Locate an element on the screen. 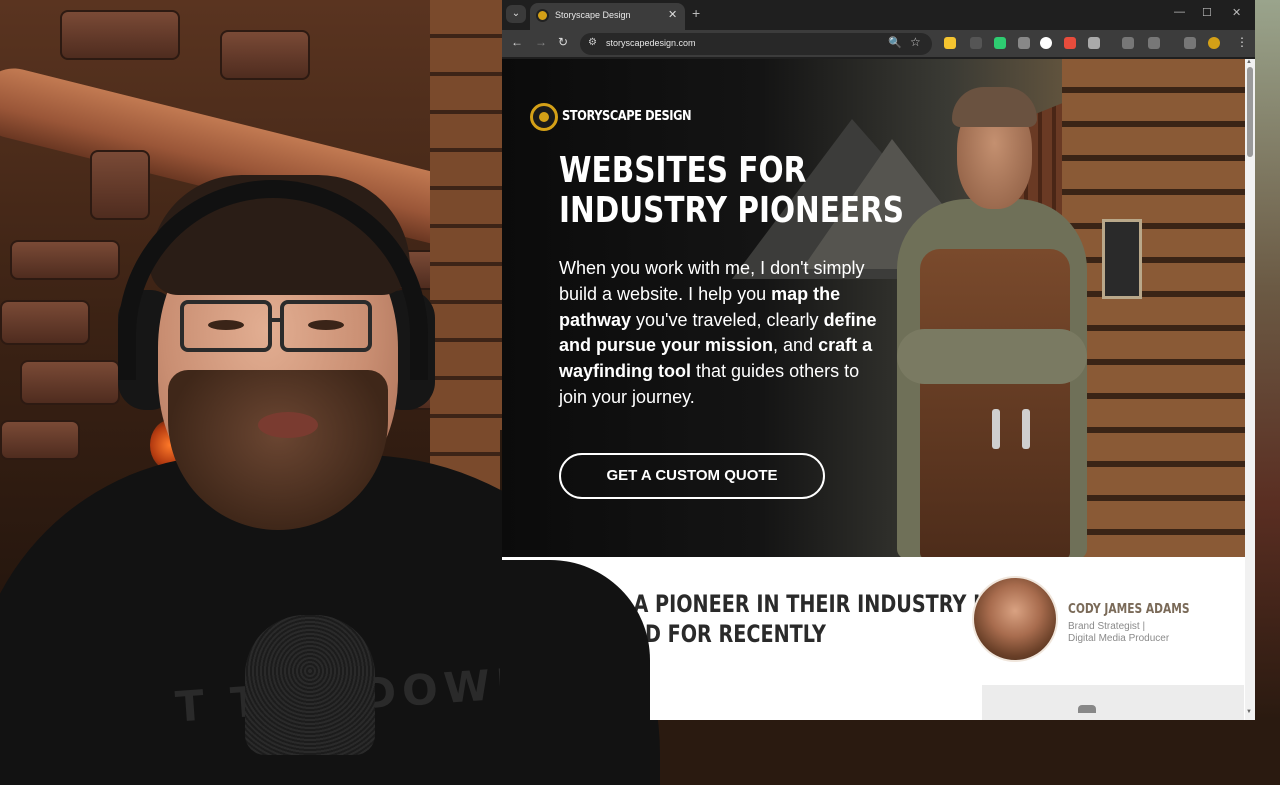 The width and height of the screenshot is (1280, 785). page-scrollbar: ▲ ▼ is located at coordinates (1250, 389).